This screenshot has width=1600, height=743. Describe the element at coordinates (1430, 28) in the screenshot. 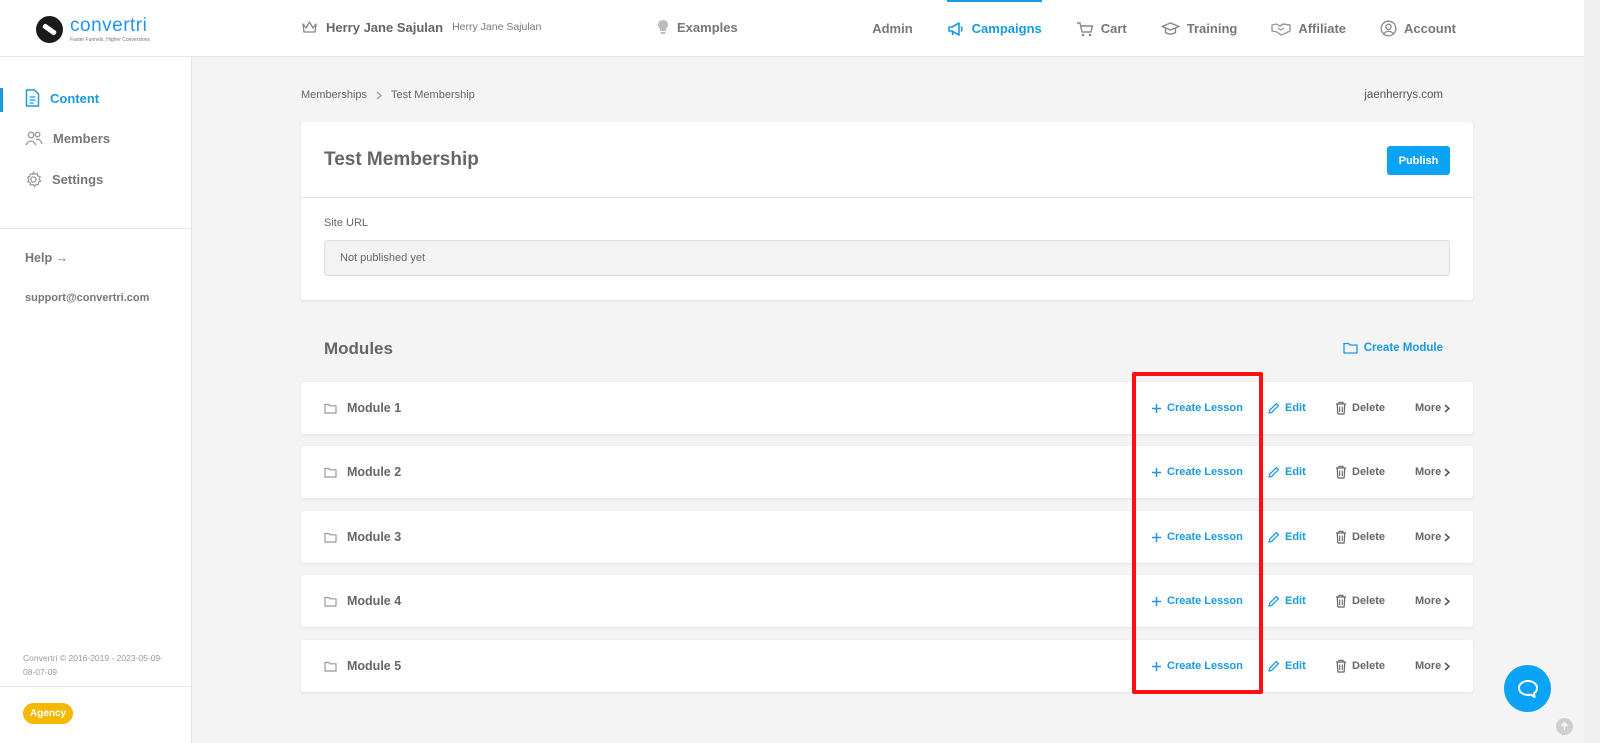

I see `nav-account-label: Account` at that location.